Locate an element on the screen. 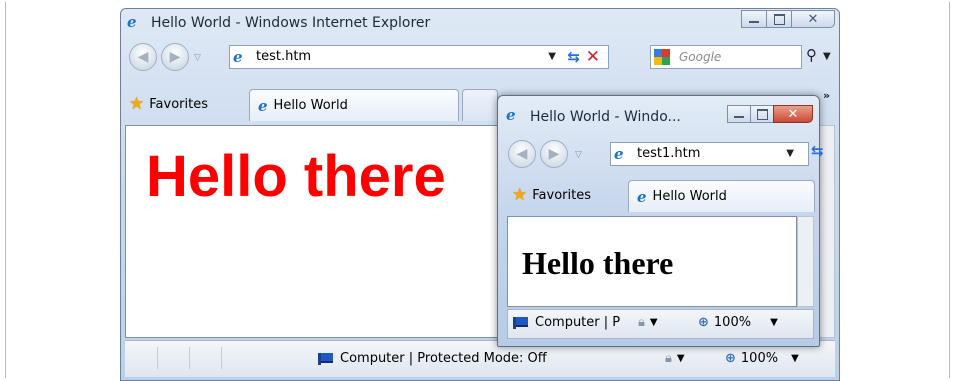  popup-back-button: ◀ is located at coordinates (522, 154).